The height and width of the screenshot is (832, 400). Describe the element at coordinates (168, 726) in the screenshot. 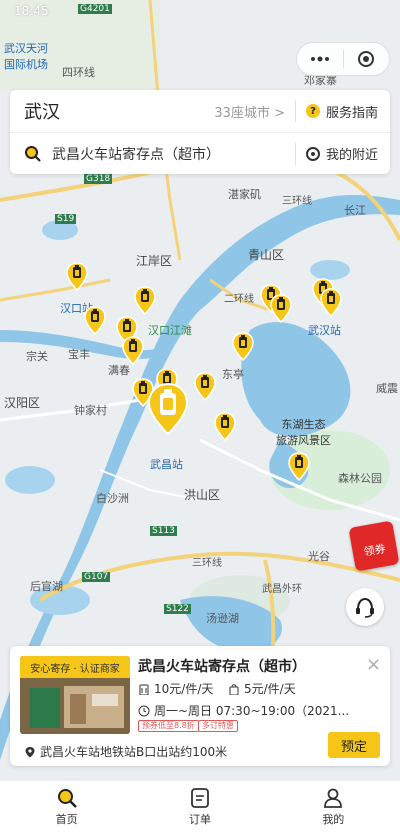

I see `discount-tag: 预券低至8.8折` at that location.